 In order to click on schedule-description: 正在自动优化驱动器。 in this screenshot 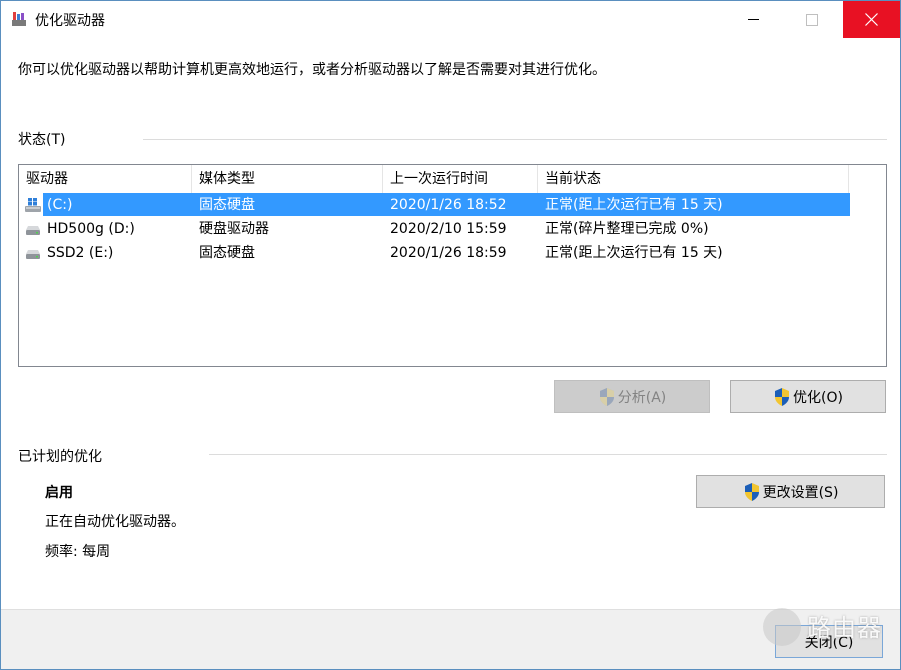, I will do `click(115, 522)`.